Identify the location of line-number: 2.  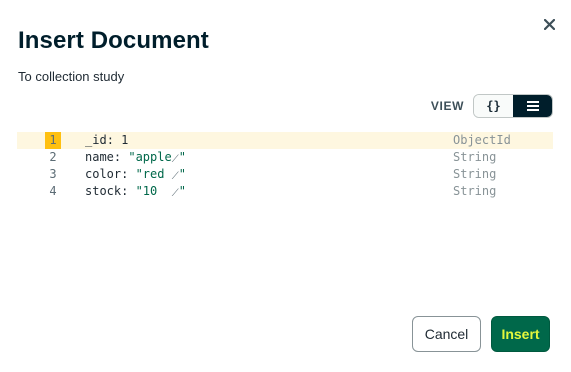
(53, 157).